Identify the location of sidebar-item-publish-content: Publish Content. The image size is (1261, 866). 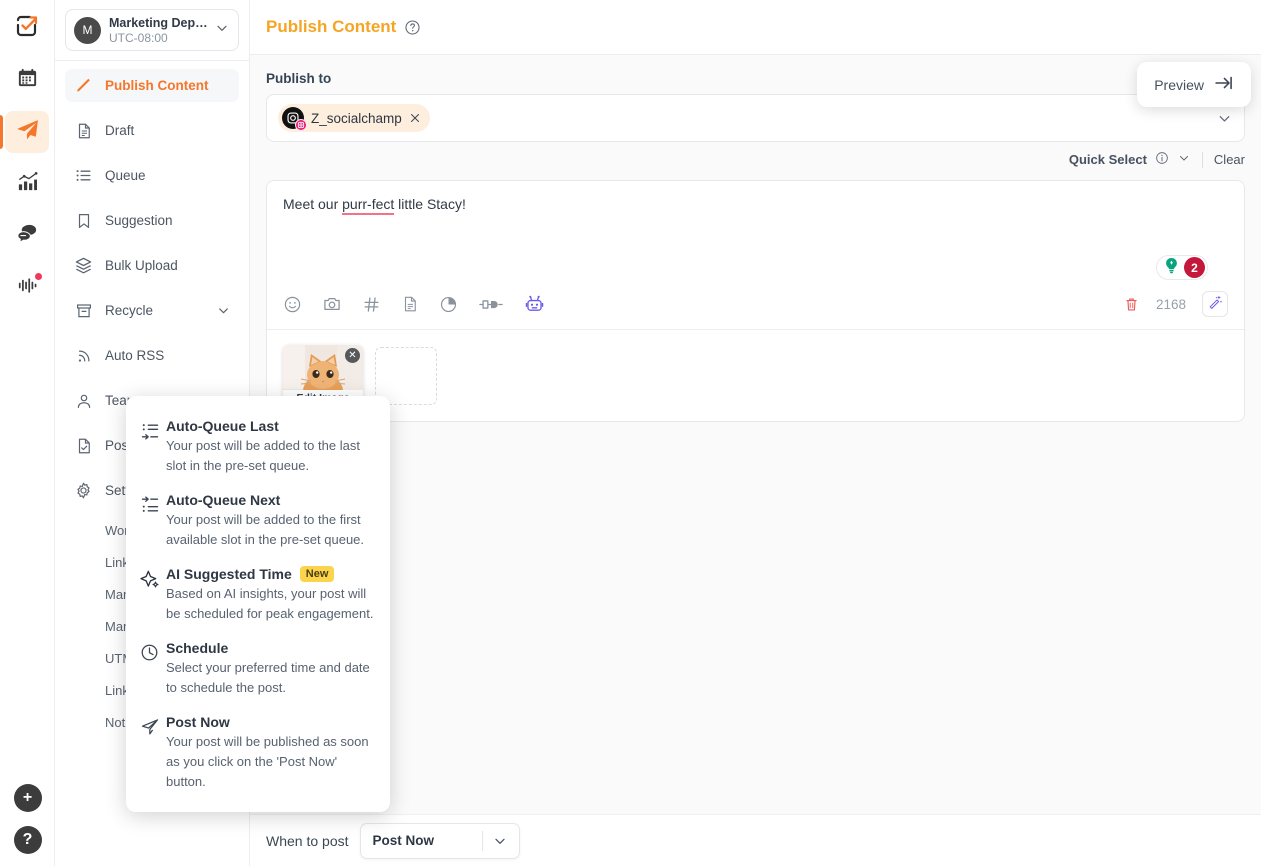
(152, 85).